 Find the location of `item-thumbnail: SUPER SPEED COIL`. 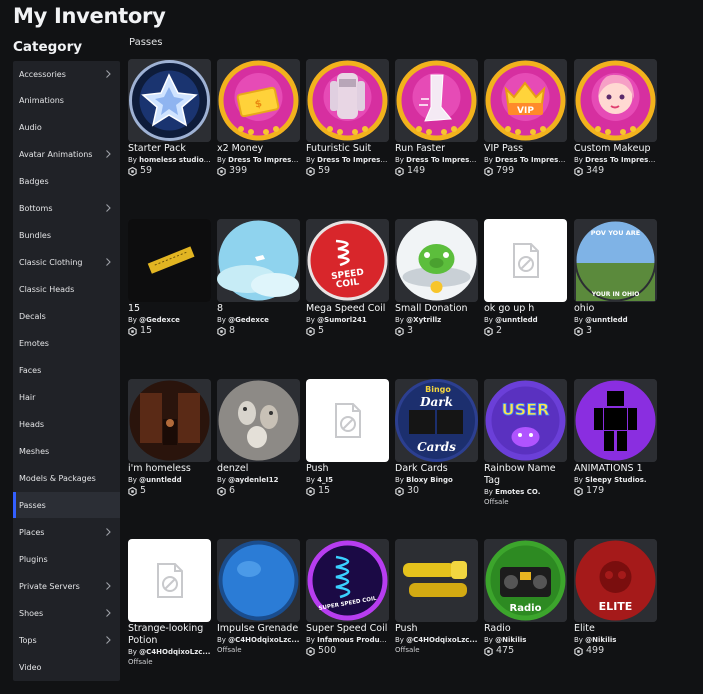

item-thumbnail: SUPER SPEED COIL is located at coordinates (347, 580).